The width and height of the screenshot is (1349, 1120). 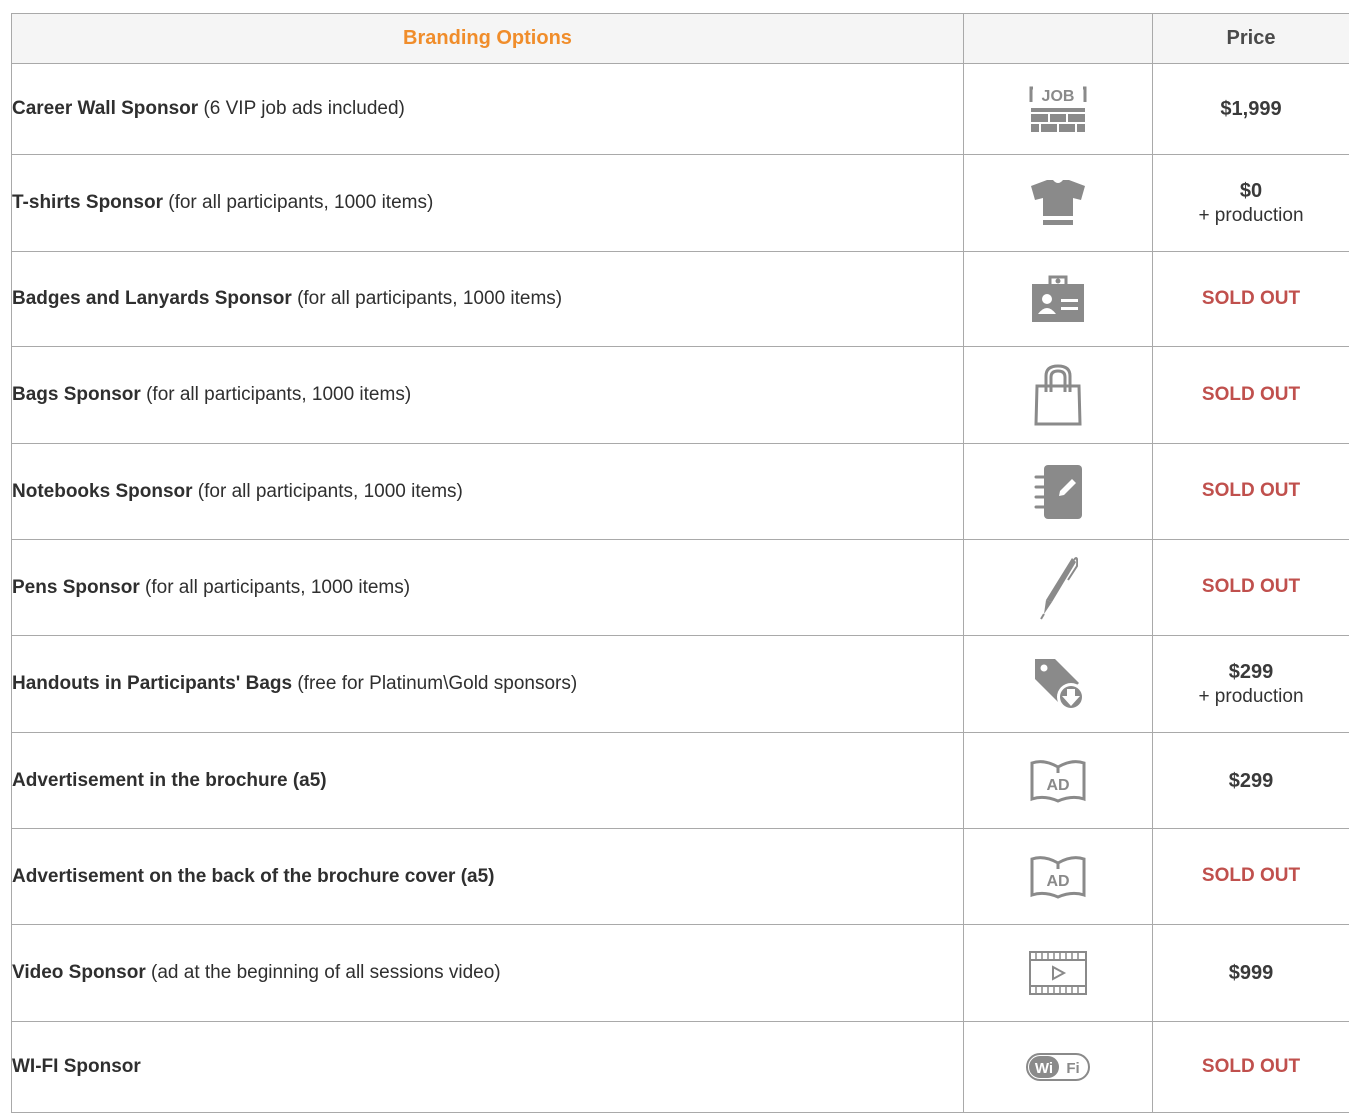 What do you see at coordinates (169, 780) in the screenshot?
I see `option-name-bold: Advertisement in the brochure (a5)` at bounding box center [169, 780].